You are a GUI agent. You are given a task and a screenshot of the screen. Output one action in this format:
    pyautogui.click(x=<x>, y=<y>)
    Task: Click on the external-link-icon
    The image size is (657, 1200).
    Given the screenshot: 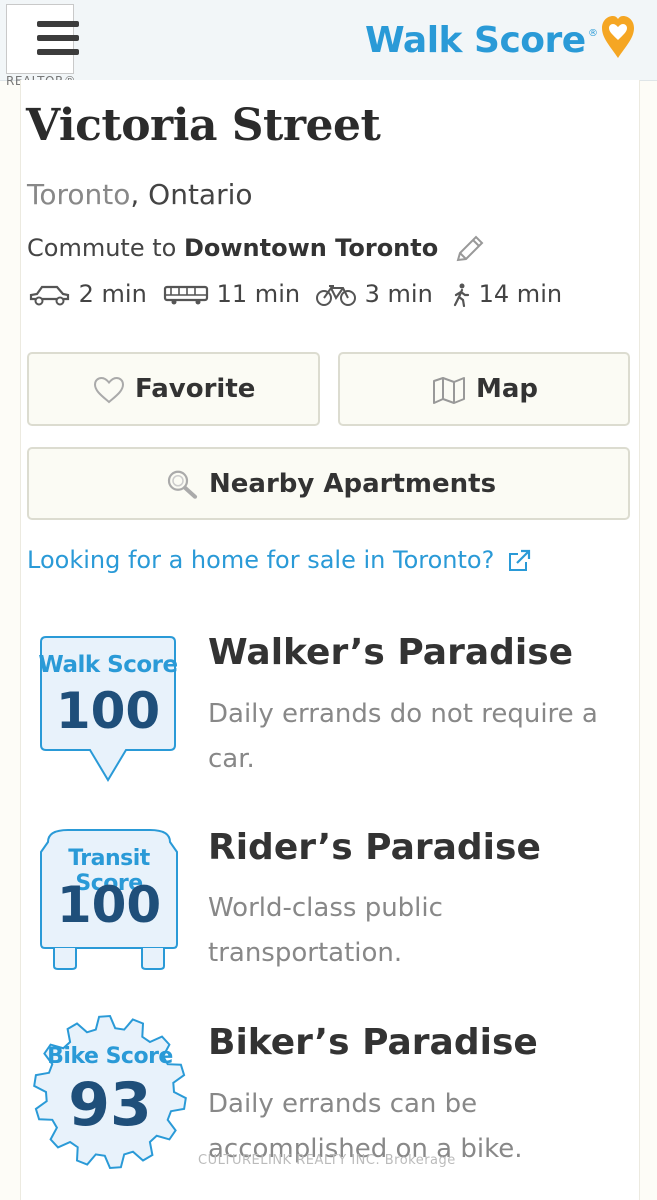 What is the action you would take?
    pyautogui.click(x=519, y=560)
    